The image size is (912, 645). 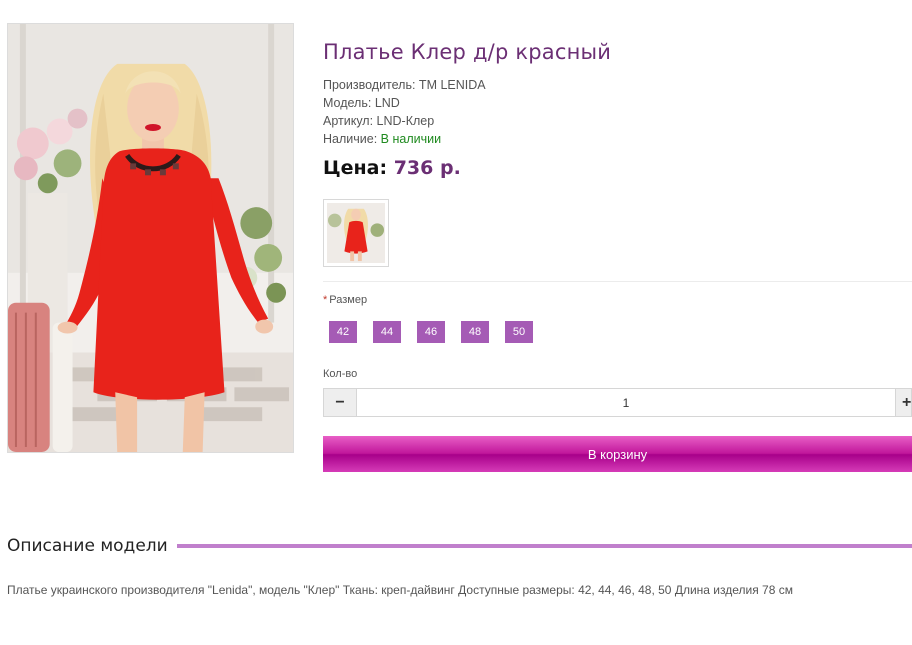 What do you see at coordinates (340, 402) in the screenshot?
I see `quantity-minus-button: −` at bounding box center [340, 402].